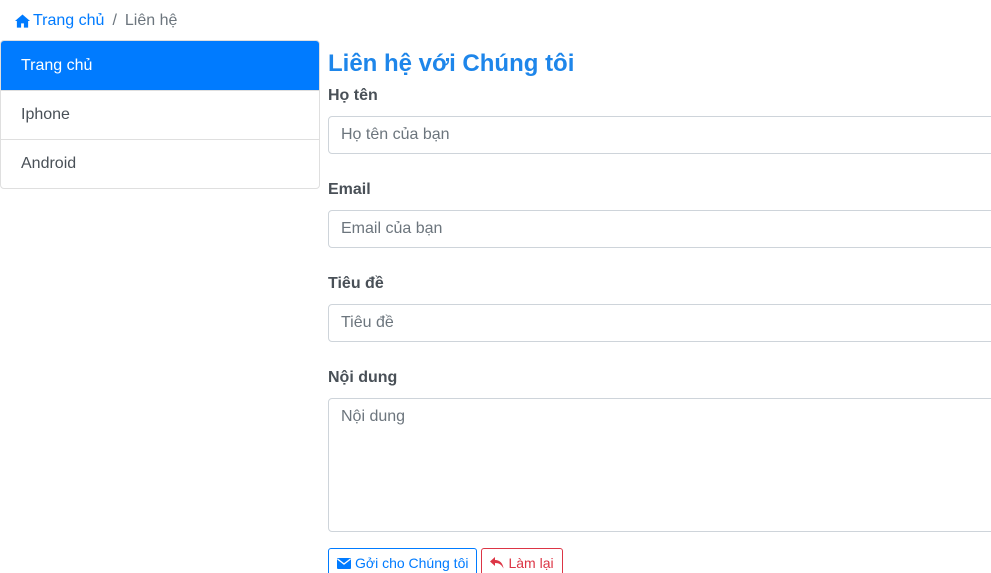 This screenshot has height=573, width=991. I want to click on breadcrumb-home-label: Trang chủ, so click(69, 20).